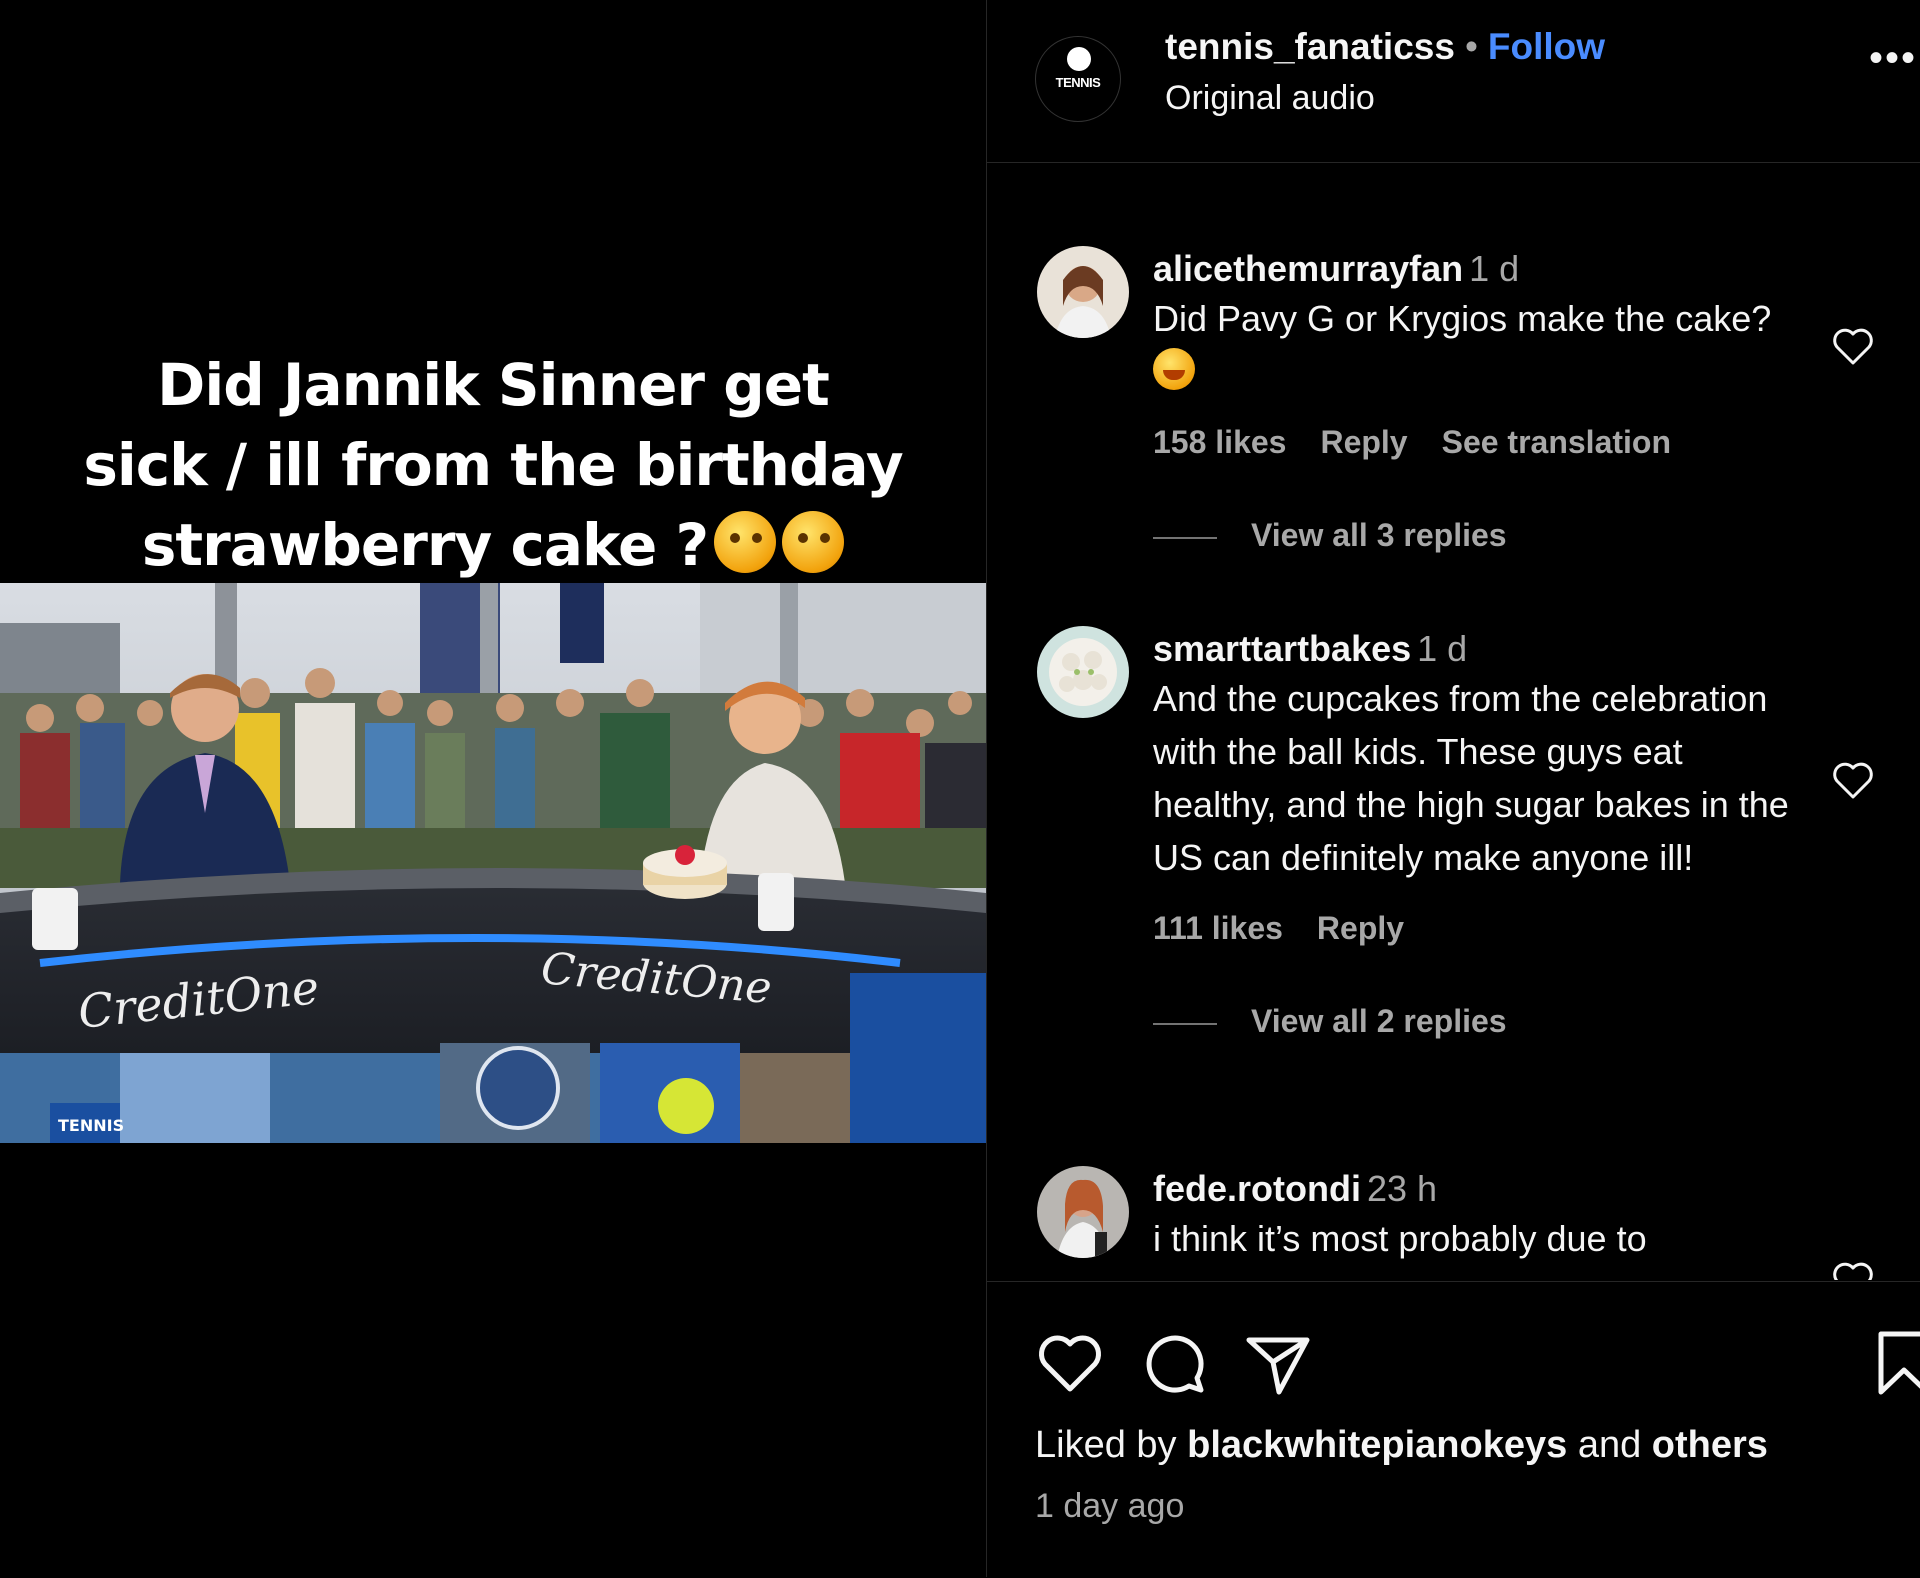  I want to click on liked-by-line: Liked by blackwhitepianokeys and others, so click(1401, 1445).